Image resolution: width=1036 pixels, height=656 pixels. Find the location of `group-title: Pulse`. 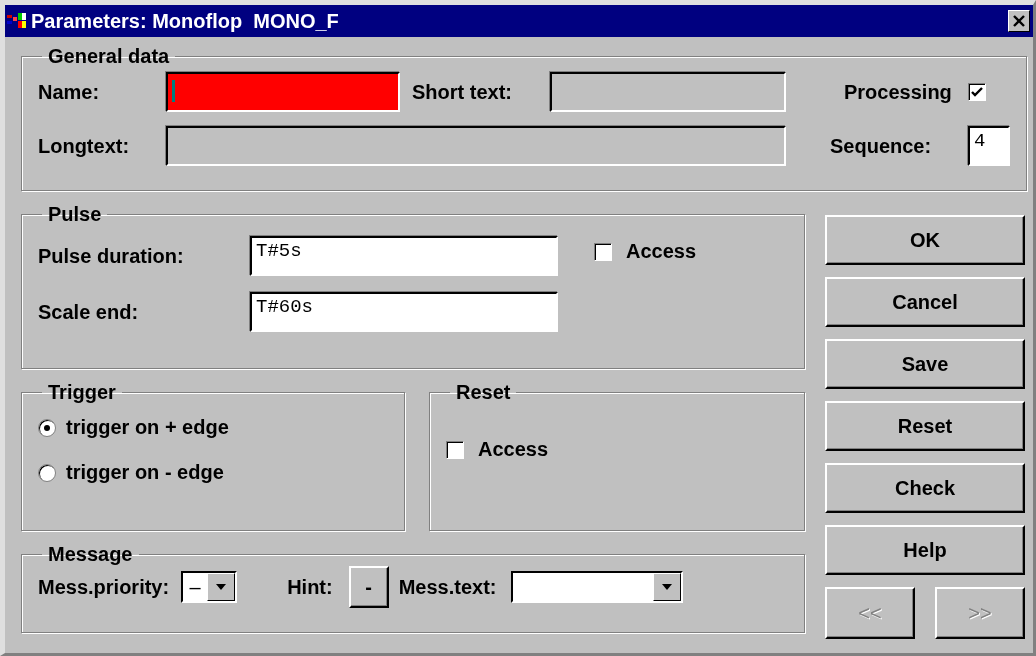

group-title: Pulse is located at coordinates (75, 214).